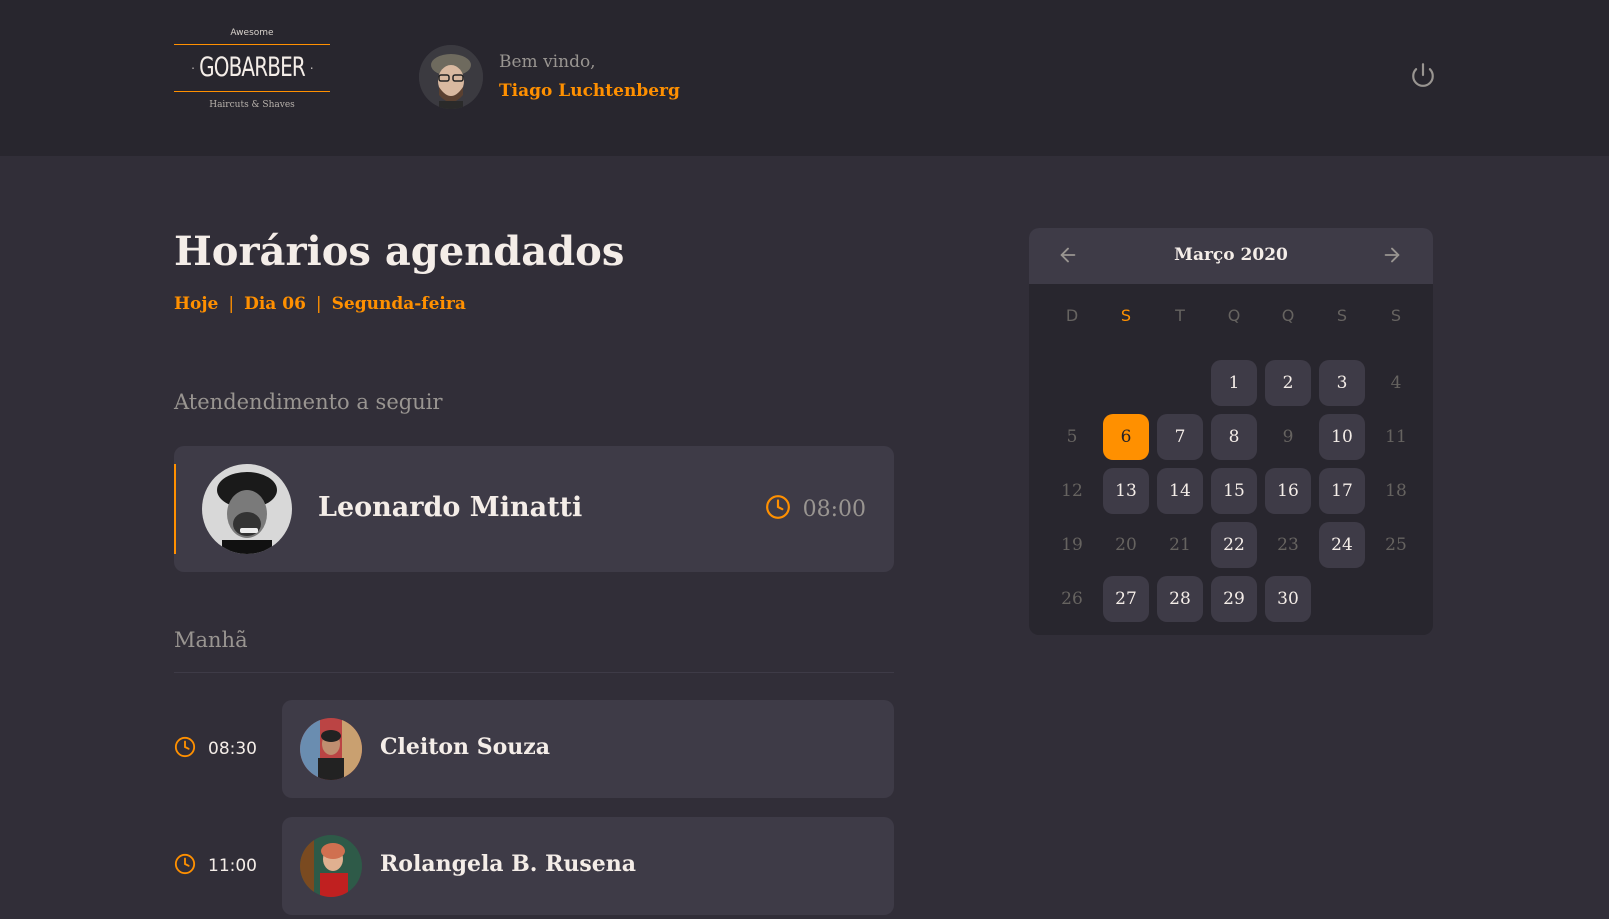 This screenshot has width=1609, height=919. Describe the element at coordinates (252, 105) in the screenshot. I see `logo-bottom-text: Haircuts & Shaves` at that location.